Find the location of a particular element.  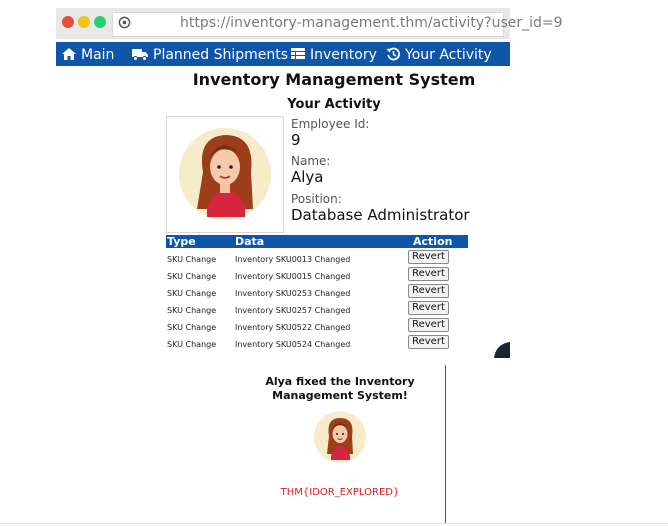

table-icon is located at coordinates (298, 53).